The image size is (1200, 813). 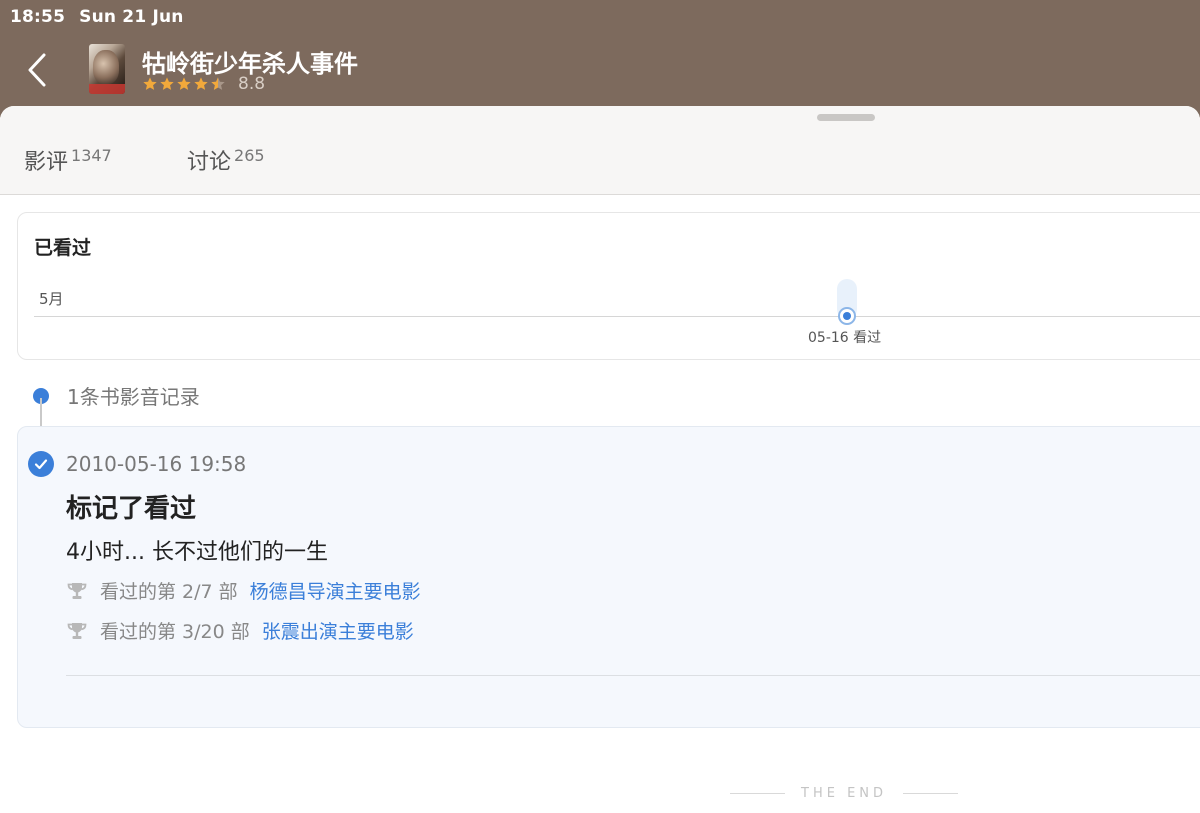 What do you see at coordinates (846, 117) in the screenshot?
I see `drag-handle` at bounding box center [846, 117].